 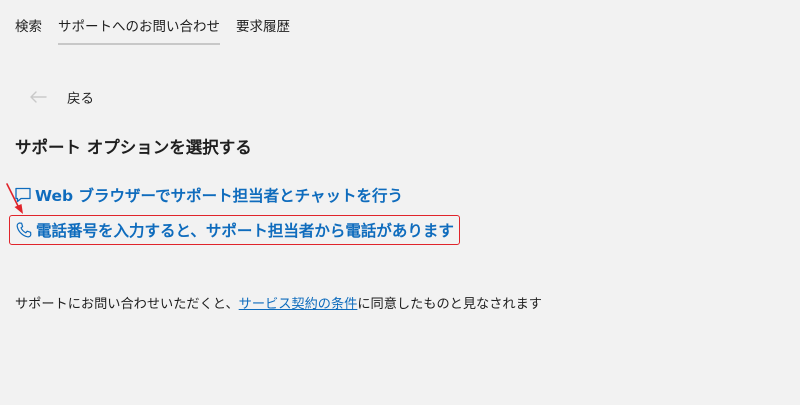 I want to click on top-tabs: 検索 サポートへのお問い合わせ 要求履歴, so click(x=160, y=22).